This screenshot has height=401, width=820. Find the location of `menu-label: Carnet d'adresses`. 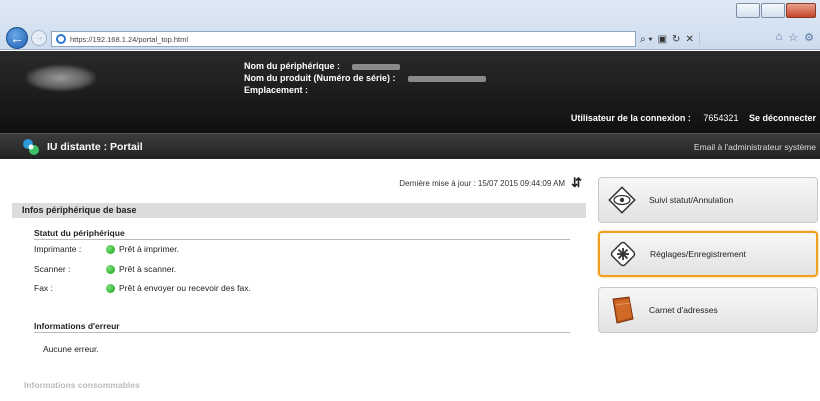

menu-label: Carnet d'adresses is located at coordinates (683, 310).